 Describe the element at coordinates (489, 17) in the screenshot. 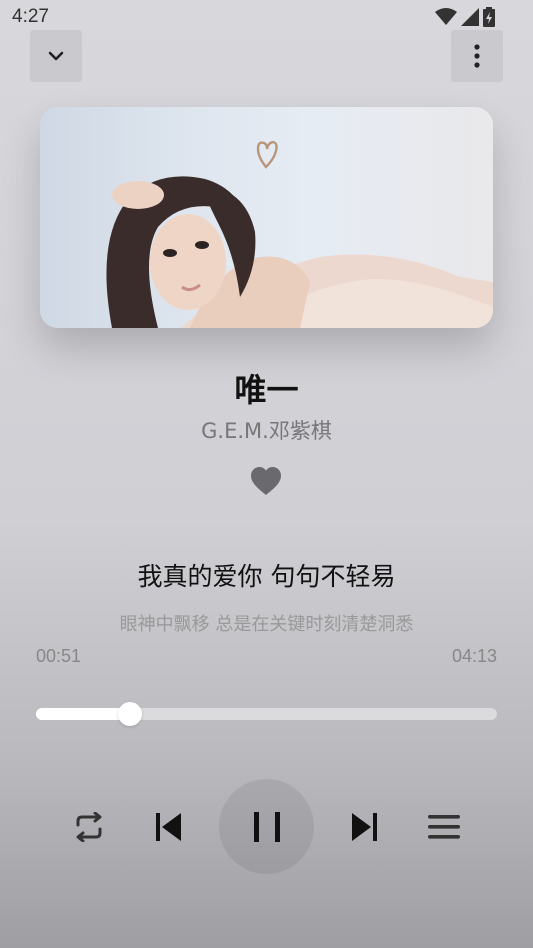

I see `battery-charging-icon` at that location.